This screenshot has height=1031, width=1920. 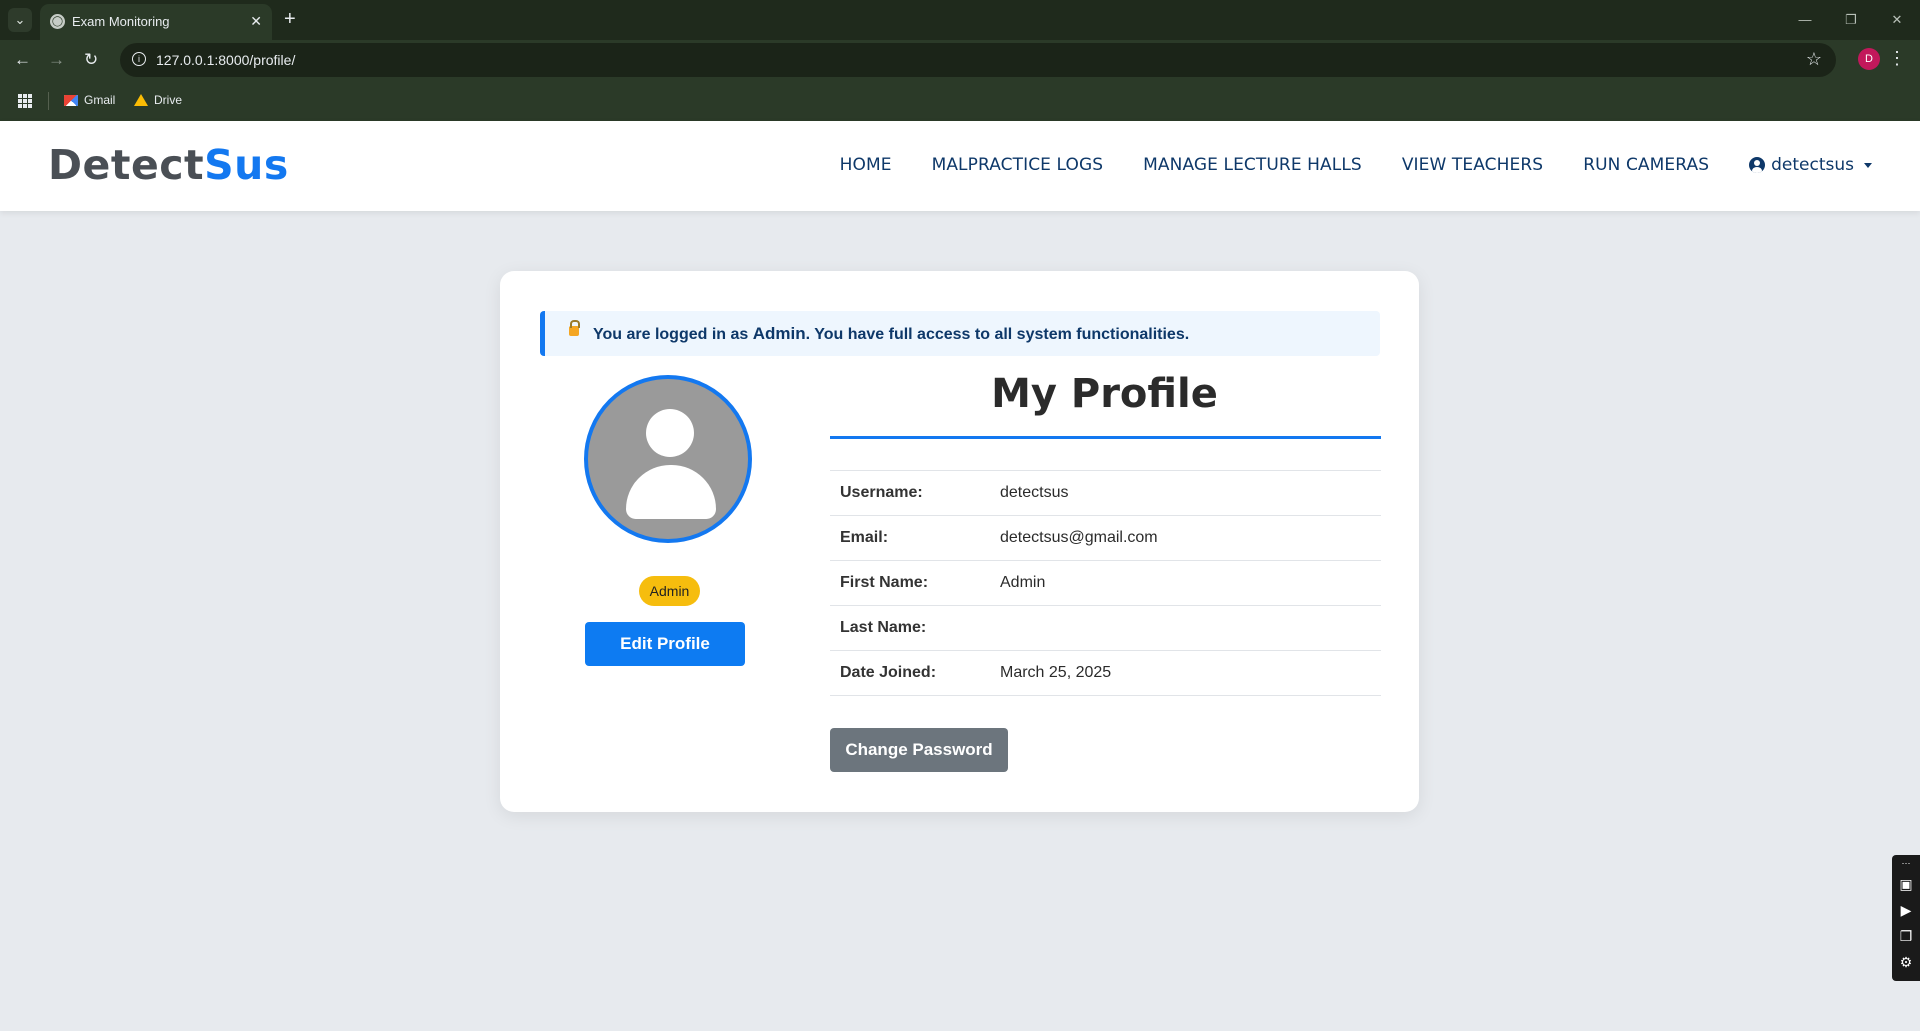 I want to click on alert-role: Admin, so click(x=779, y=333).